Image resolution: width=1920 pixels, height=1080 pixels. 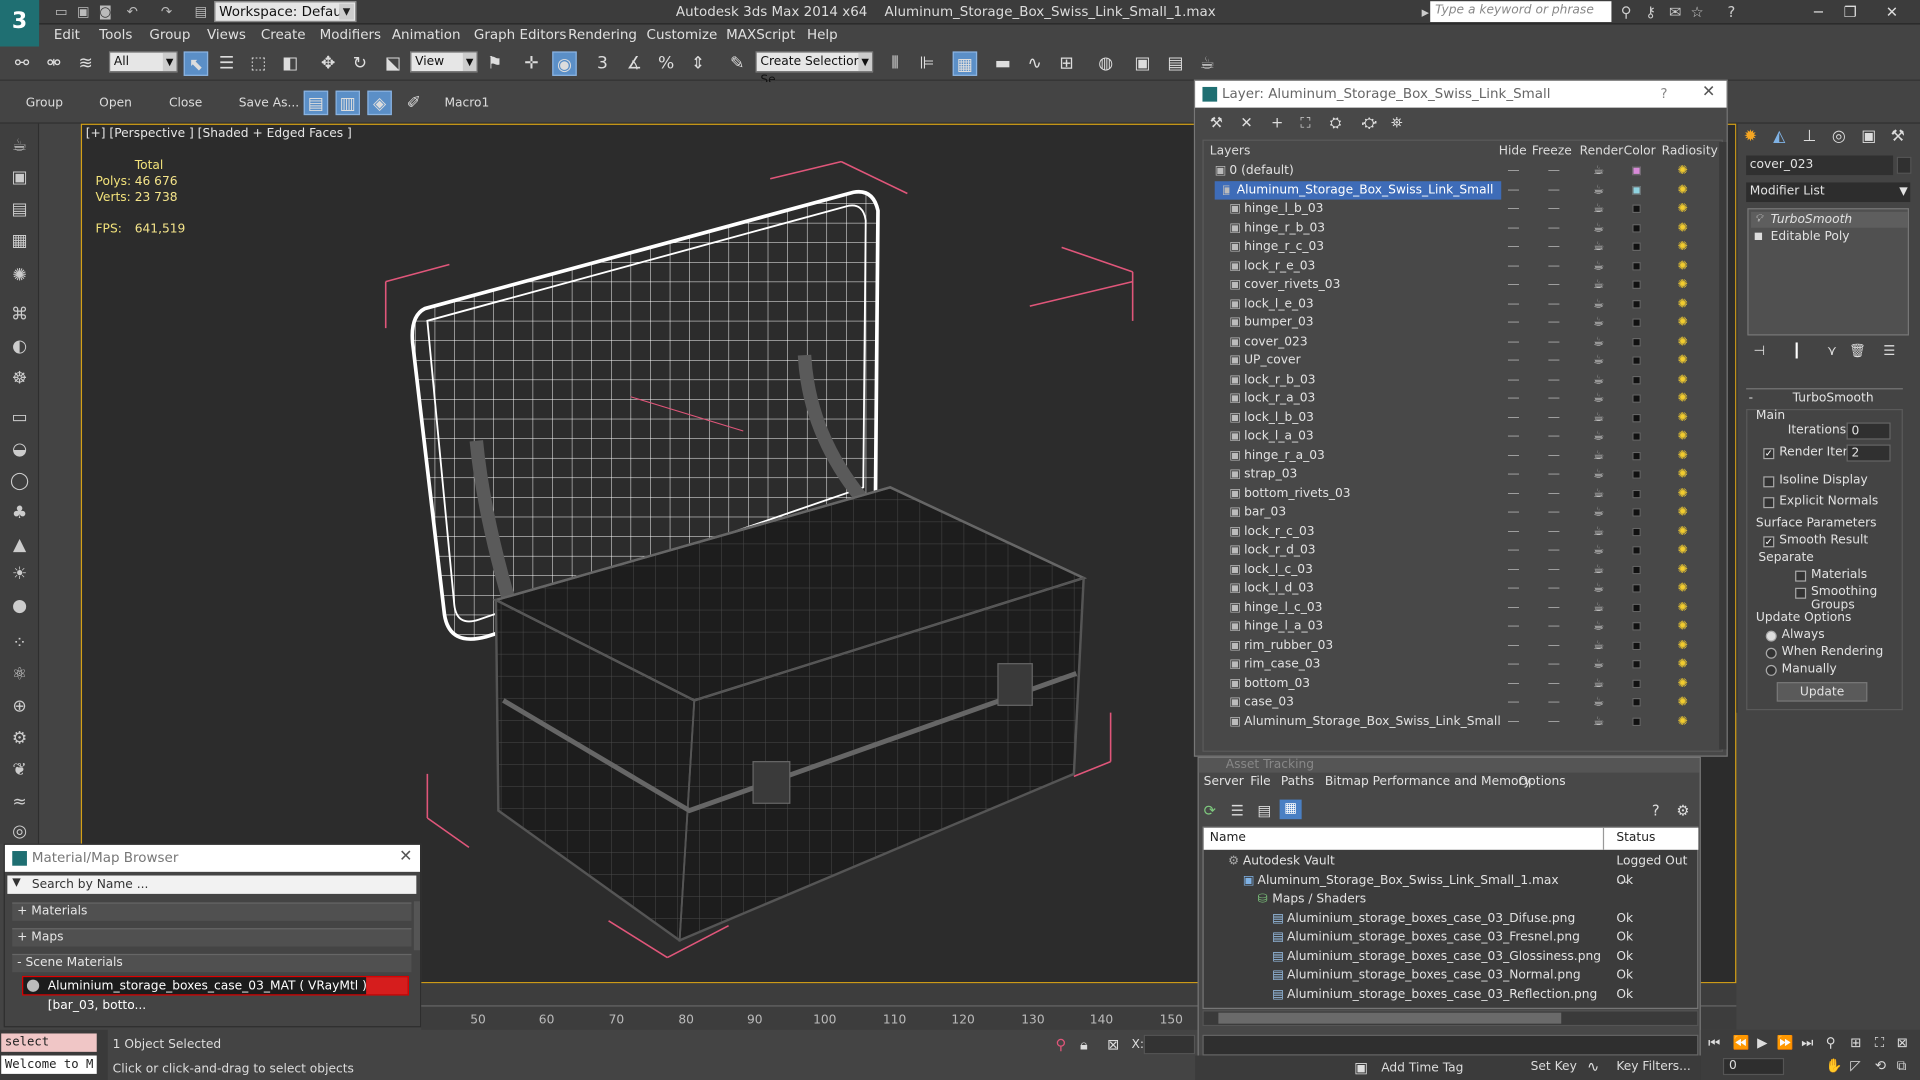 I want to click on update-button: Update, so click(x=1822, y=692).